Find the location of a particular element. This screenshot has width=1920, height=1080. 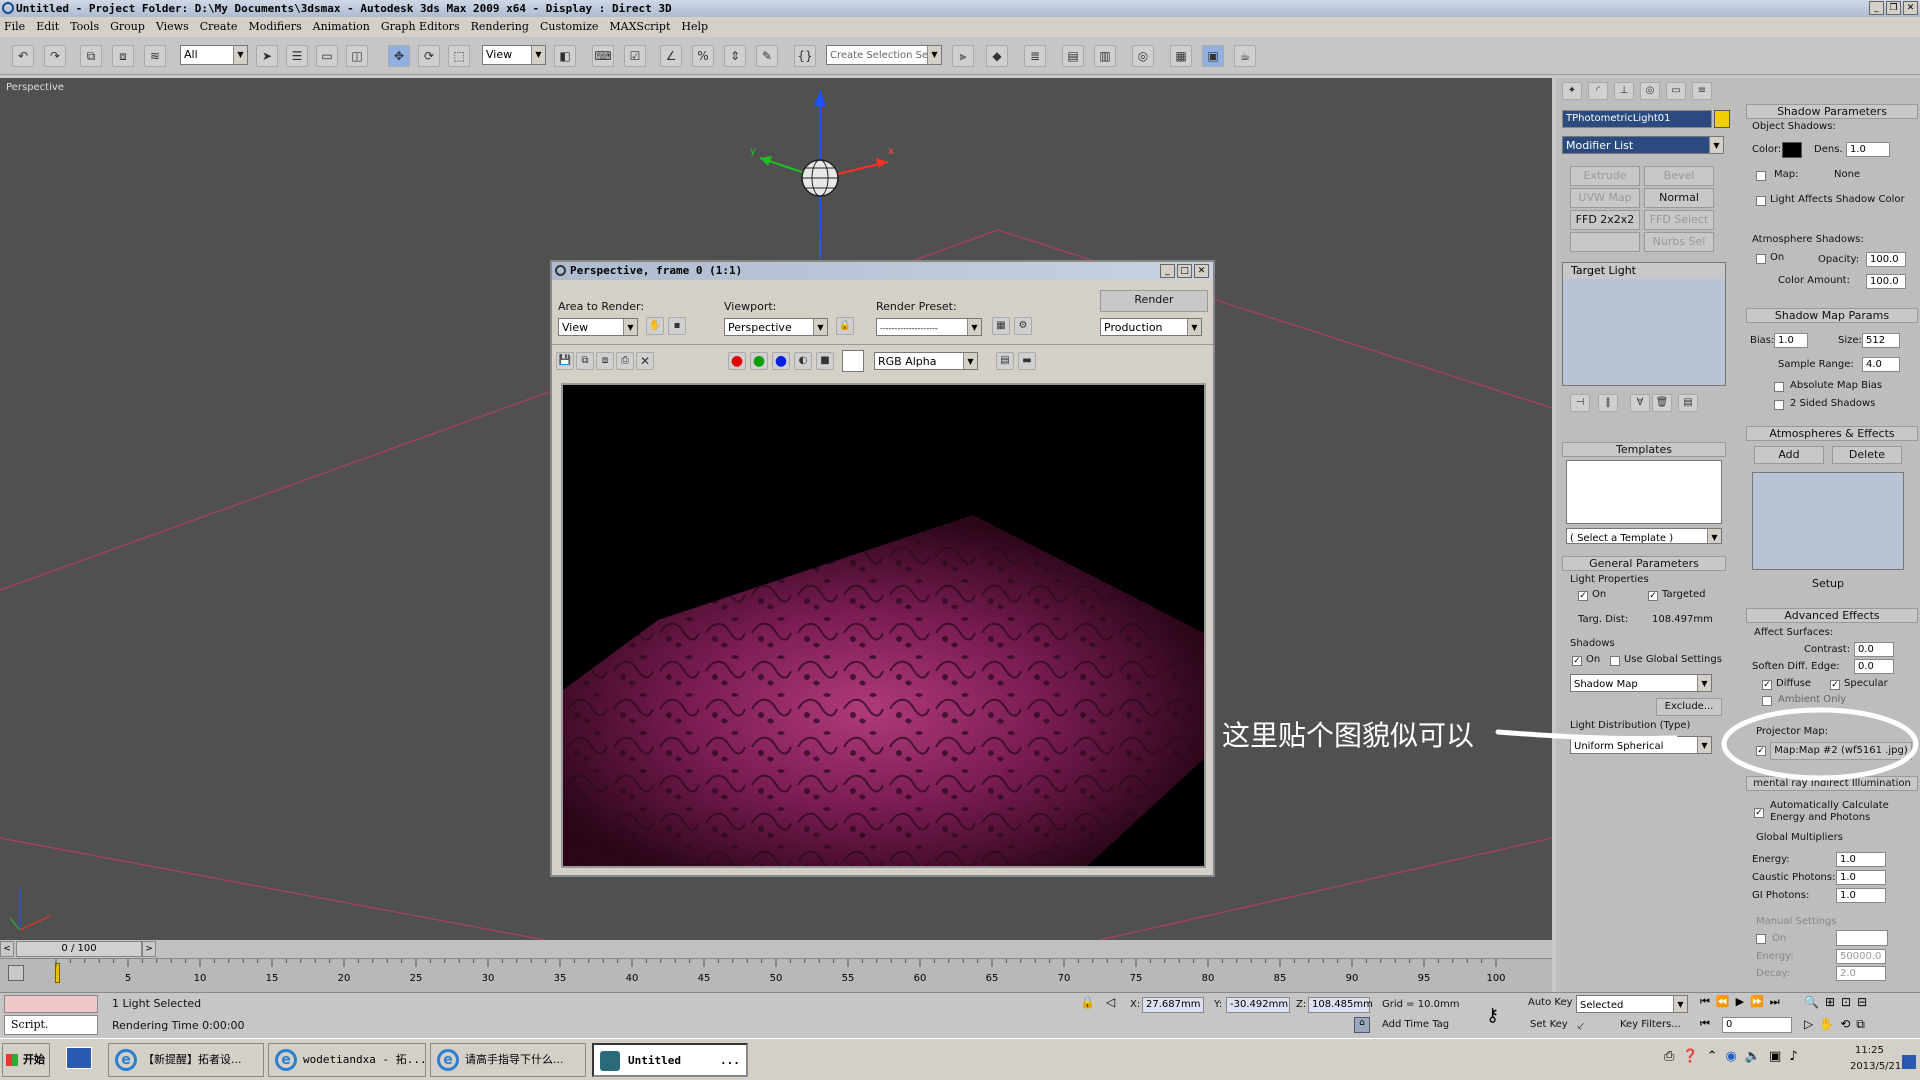

menu-tools: Tools is located at coordinates (84, 27).